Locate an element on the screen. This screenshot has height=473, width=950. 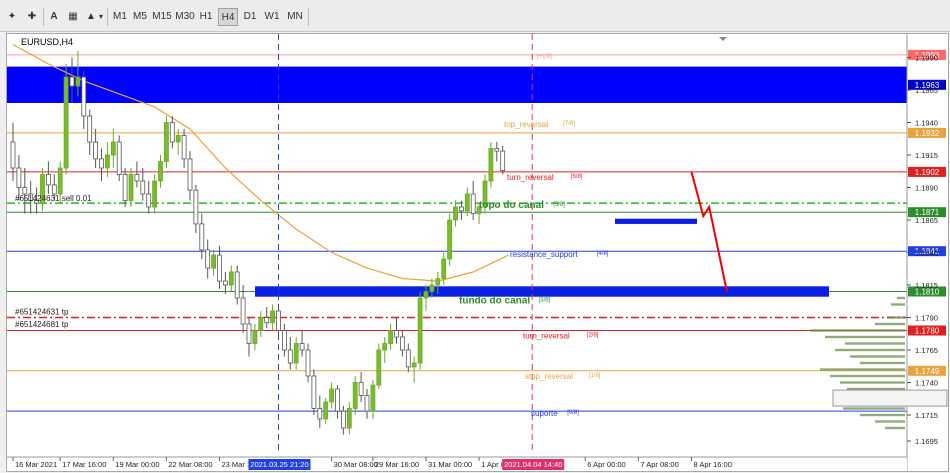
chart-toolbar: ✦ ✚ A ▦ ▲ ▾ M1 M5 M15 M30 H1 H4 D1 W1 MN is located at coordinates (475, 16).